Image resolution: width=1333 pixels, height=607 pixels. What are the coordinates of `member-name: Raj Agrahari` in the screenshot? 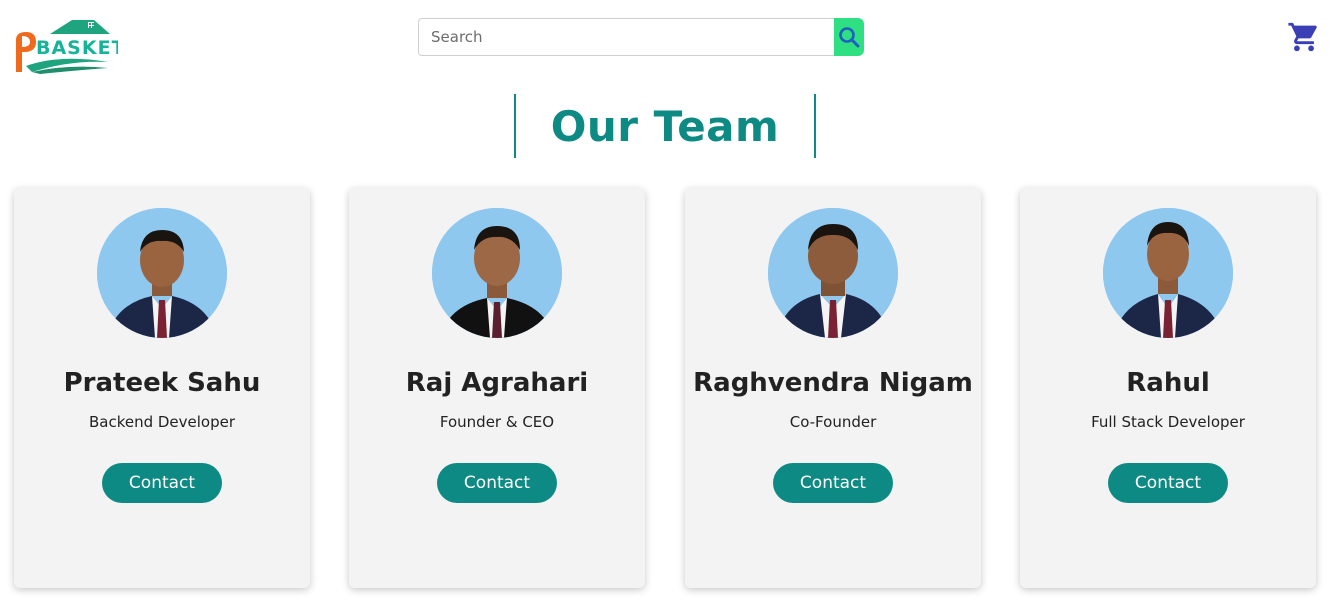 It's located at (497, 383).